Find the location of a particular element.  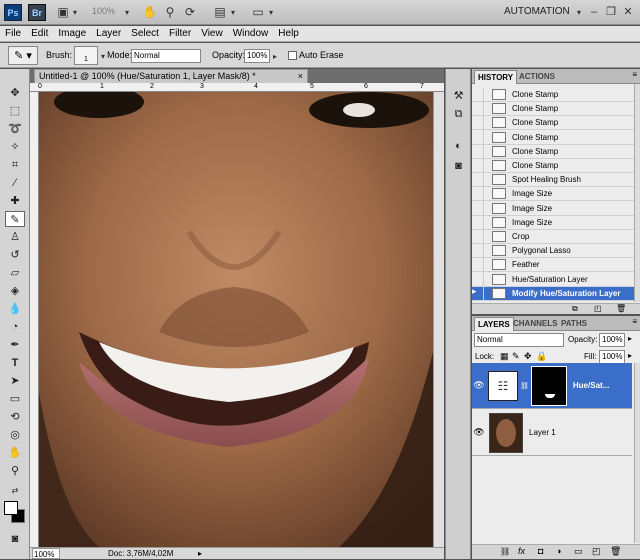

tool-preset-picker: ✎ ▾ is located at coordinates (23, 55).